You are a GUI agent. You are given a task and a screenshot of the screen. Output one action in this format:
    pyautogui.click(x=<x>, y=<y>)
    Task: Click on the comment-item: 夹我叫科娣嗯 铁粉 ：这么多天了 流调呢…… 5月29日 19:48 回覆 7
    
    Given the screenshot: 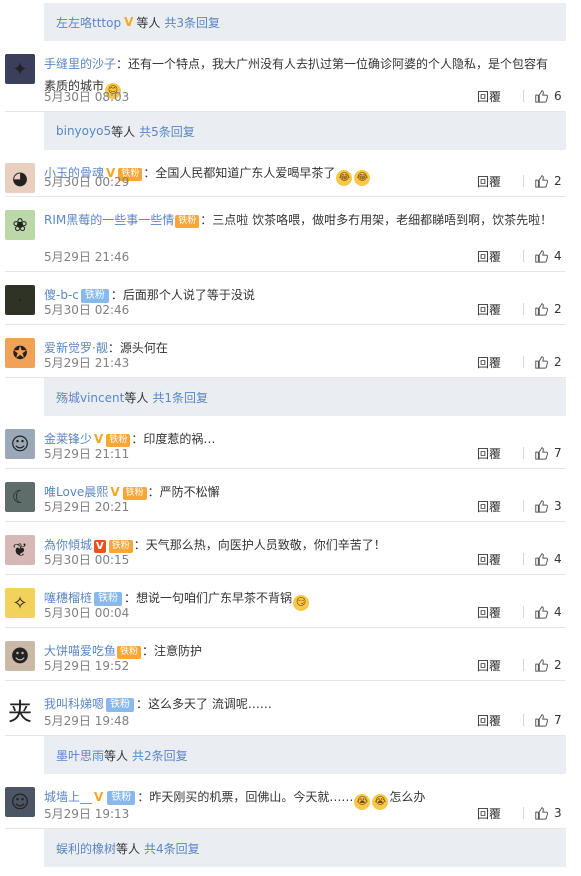 What is the action you would take?
    pyautogui.click(x=285, y=708)
    